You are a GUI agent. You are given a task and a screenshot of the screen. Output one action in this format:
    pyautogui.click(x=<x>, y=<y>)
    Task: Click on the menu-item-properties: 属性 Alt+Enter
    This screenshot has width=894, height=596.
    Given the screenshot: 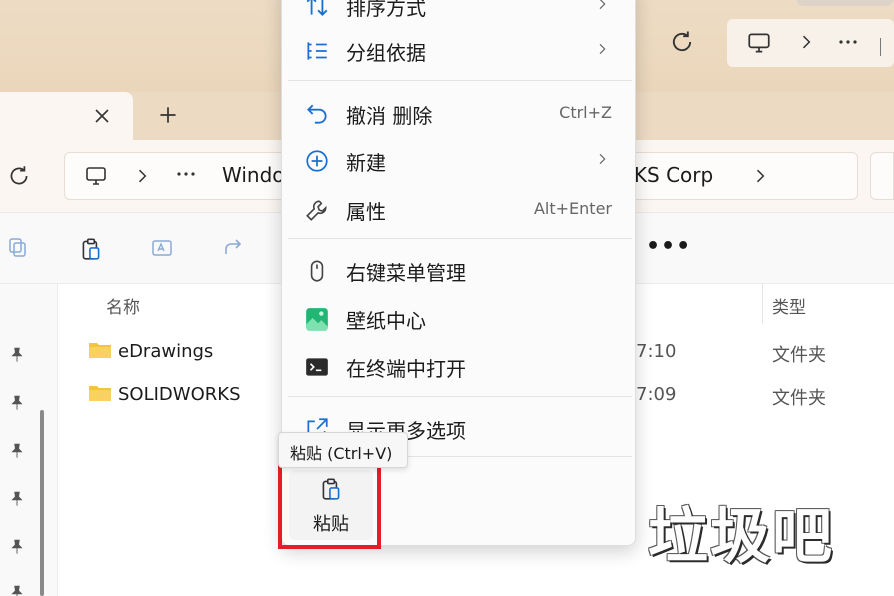 What is the action you would take?
    pyautogui.click(x=458, y=209)
    